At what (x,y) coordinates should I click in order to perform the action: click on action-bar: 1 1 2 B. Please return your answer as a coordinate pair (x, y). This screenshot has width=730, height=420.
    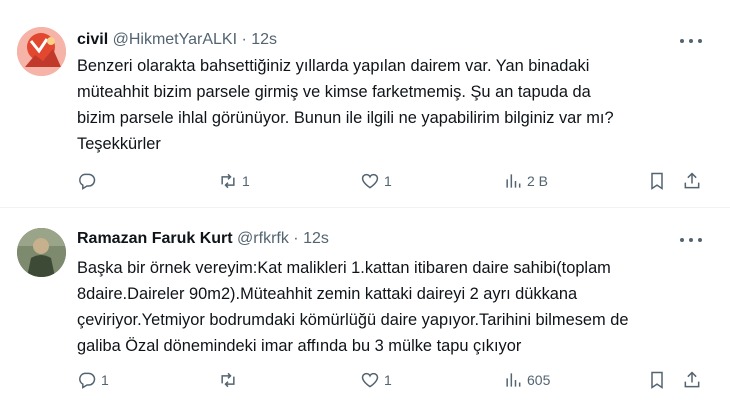
    Looking at the image, I should click on (397, 181).